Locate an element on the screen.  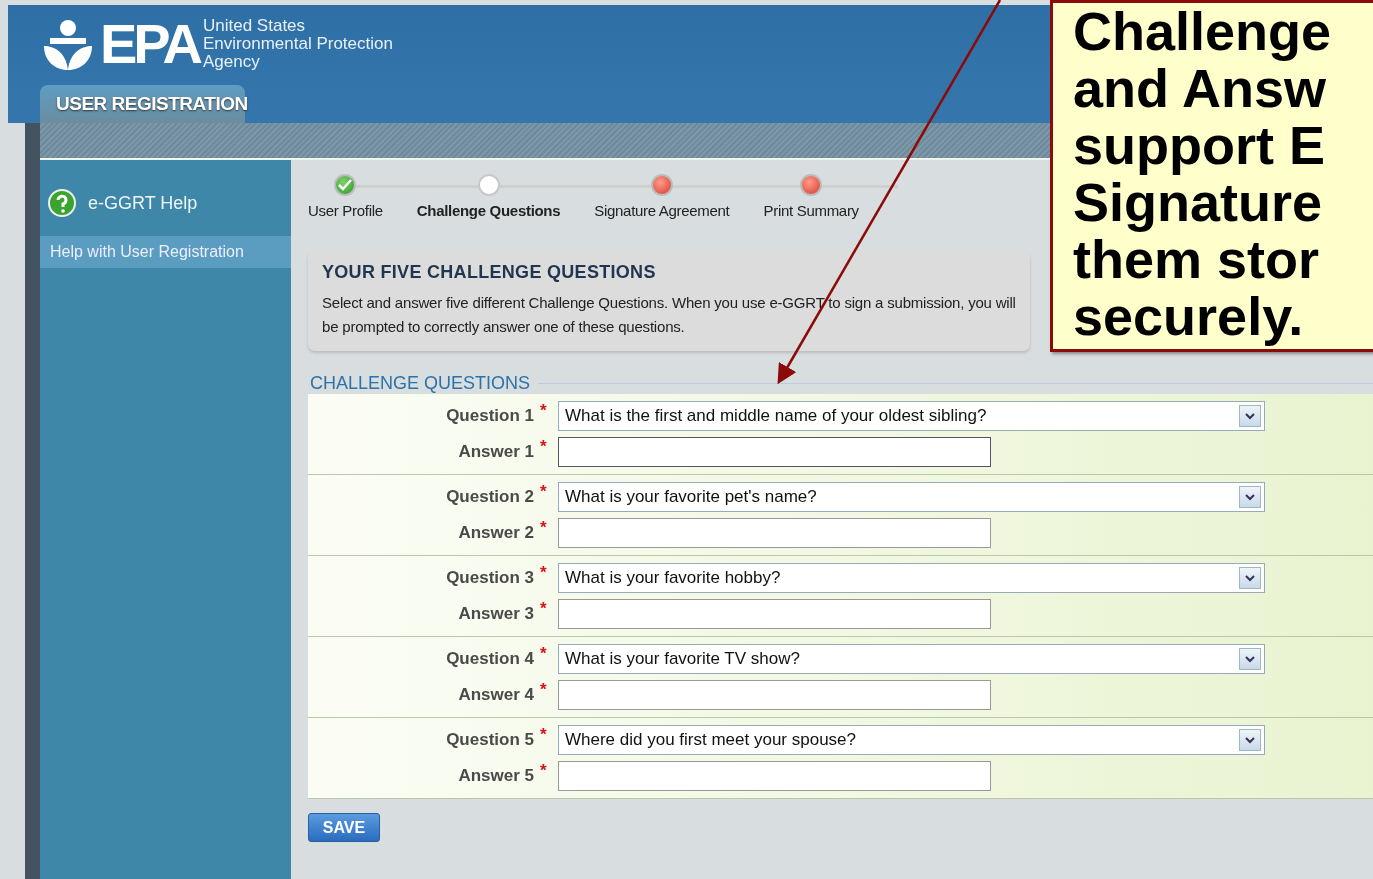
field-label: Answer 4 is located at coordinates (496, 695).